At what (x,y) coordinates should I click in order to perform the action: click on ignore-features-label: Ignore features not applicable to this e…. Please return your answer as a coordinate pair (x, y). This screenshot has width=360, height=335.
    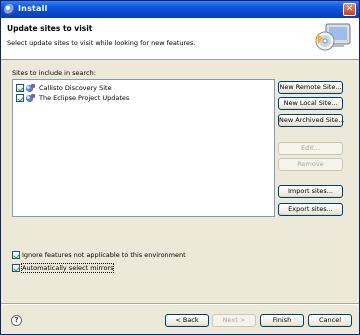
    Looking at the image, I should click on (104, 255).